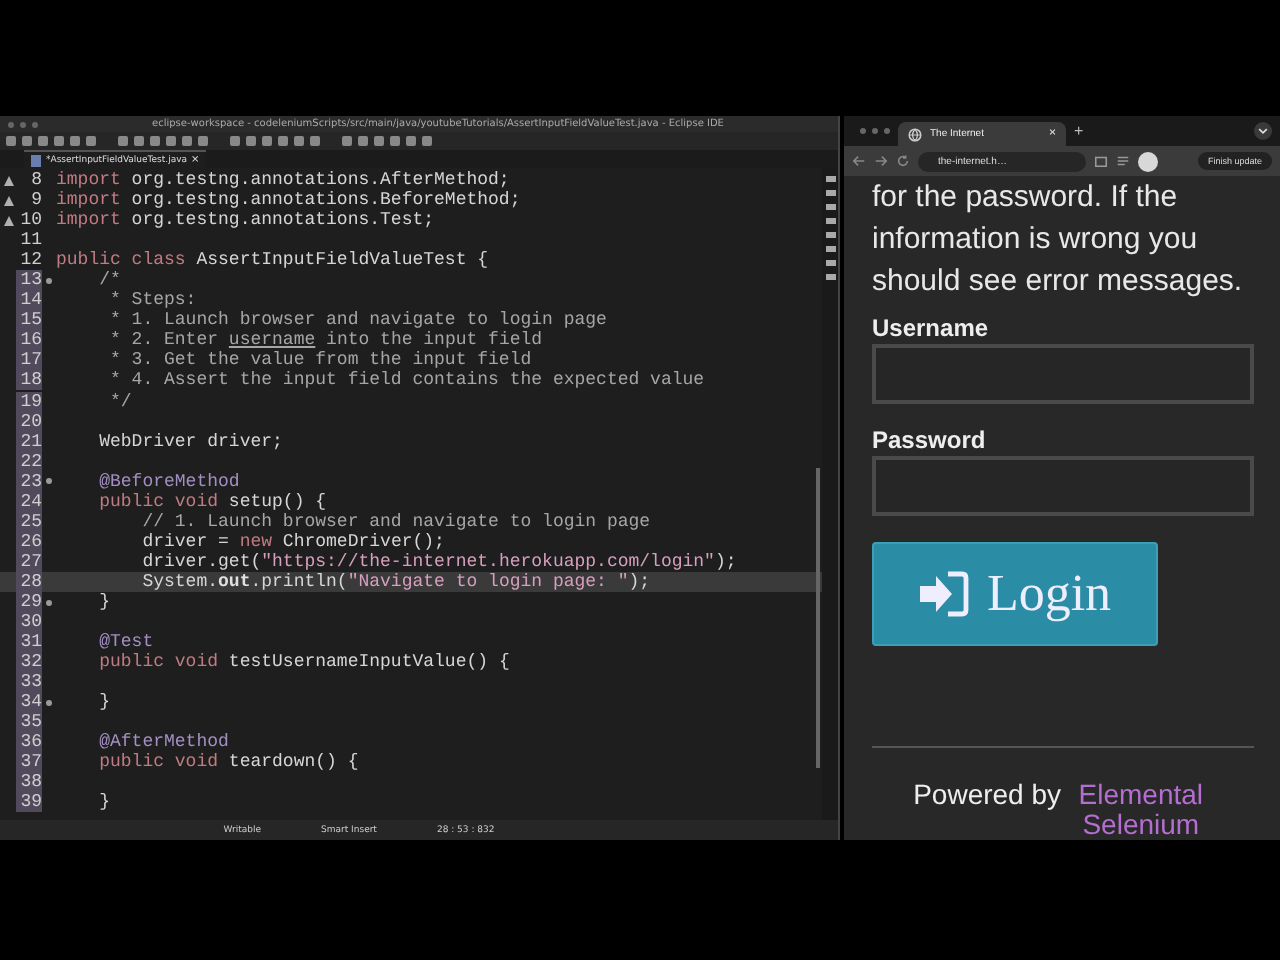 The image size is (1280, 960). Describe the element at coordinates (881, 161) in the screenshot. I see `forward-icon` at that location.